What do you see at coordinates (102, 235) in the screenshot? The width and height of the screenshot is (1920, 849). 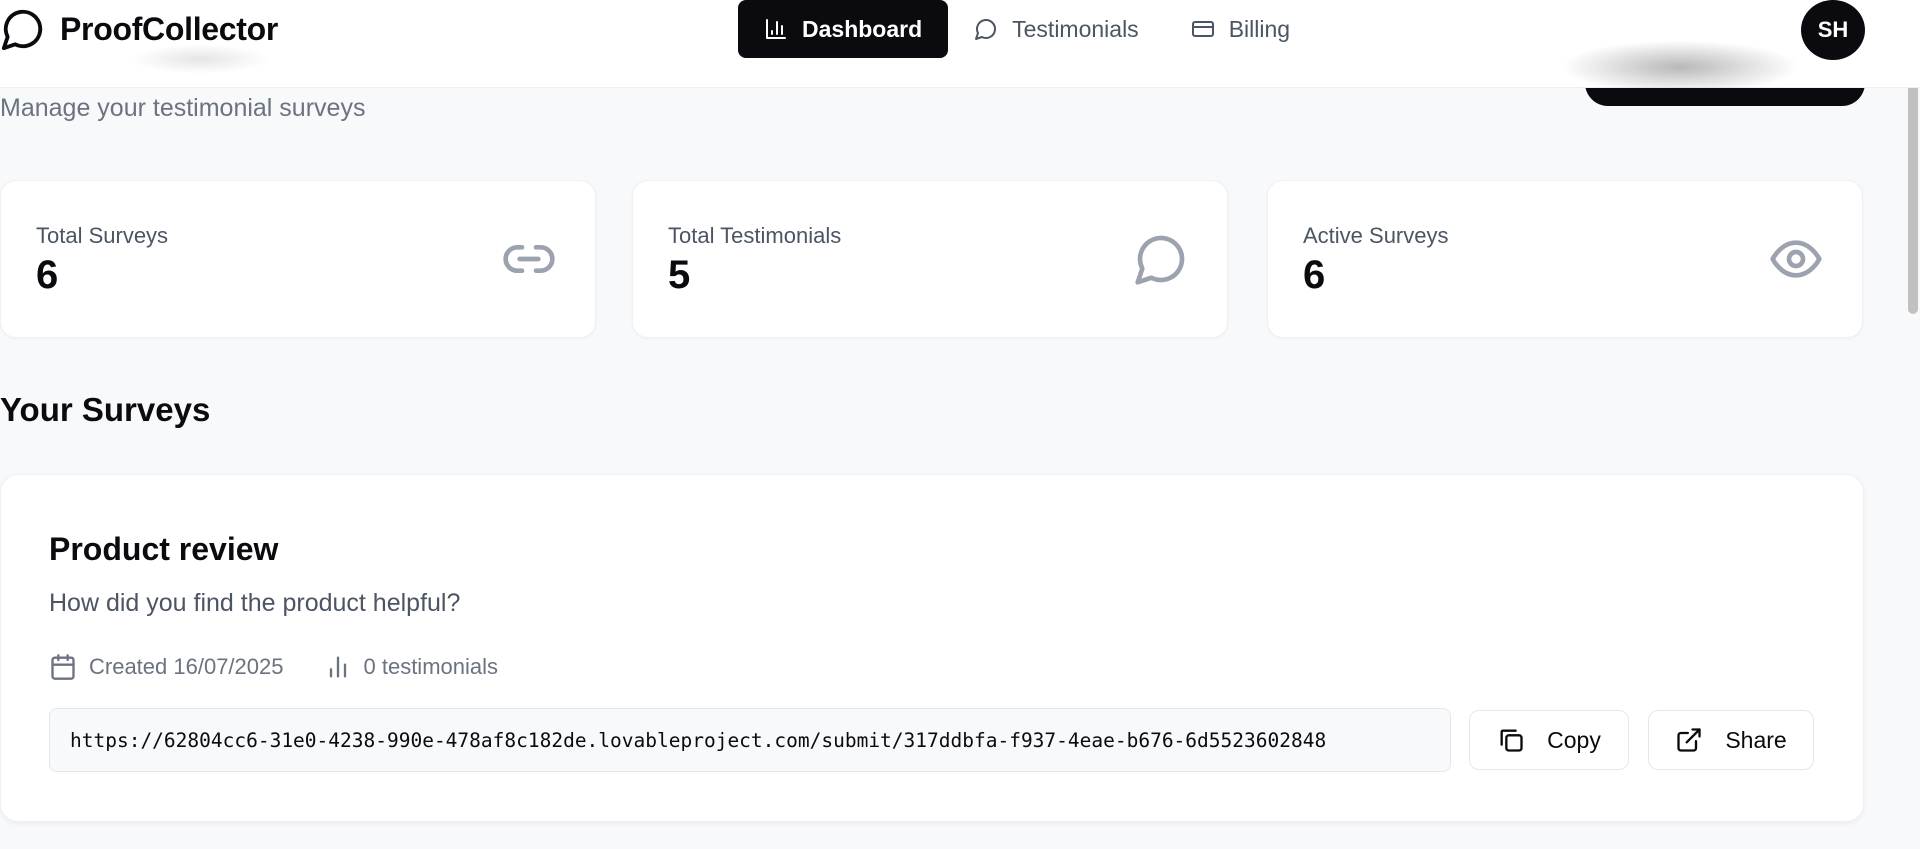 I see `stat-label: Total Surveys` at bounding box center [102, 235].